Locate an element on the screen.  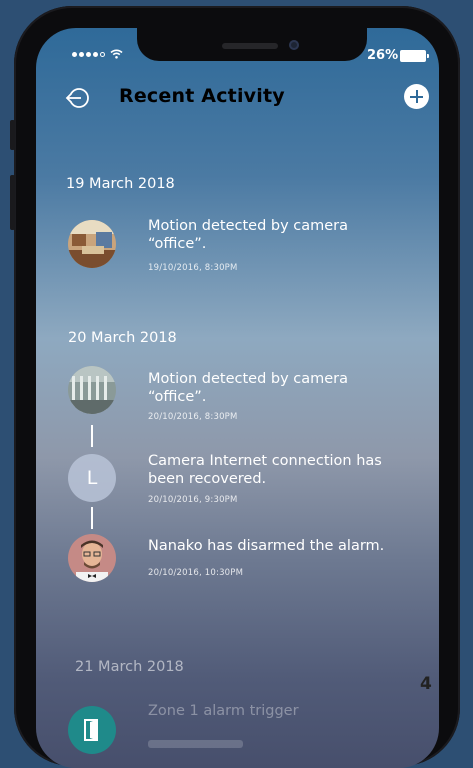
wifi-icon is located at coordinates (116, 54).